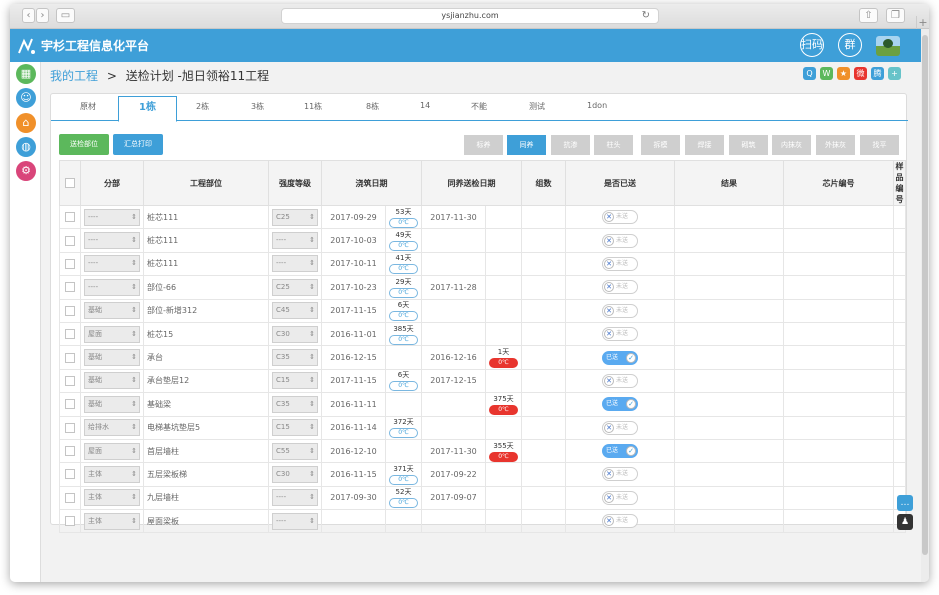 The image size is (939, 595). Describe the element at coordinates (483, 145) in the screenshot. I see `filter-standard-curing: 标养` at that location.